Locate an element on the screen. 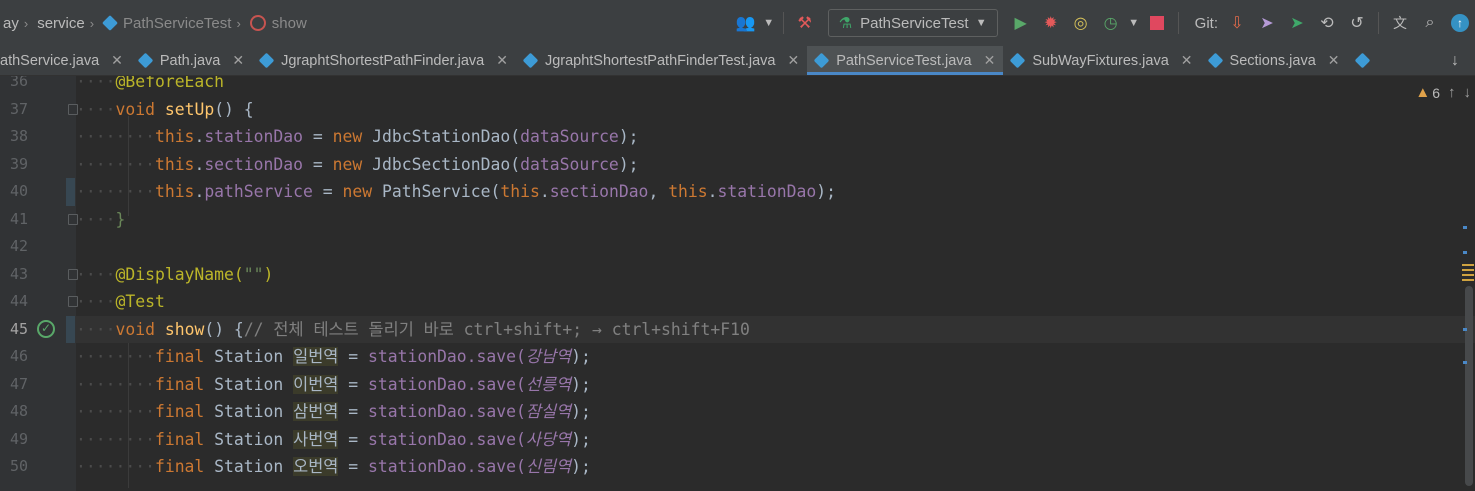 This screenshot has width=1475, height=491. breadcrumb-item: PathServiceTest is located at coordinates (167, 23).